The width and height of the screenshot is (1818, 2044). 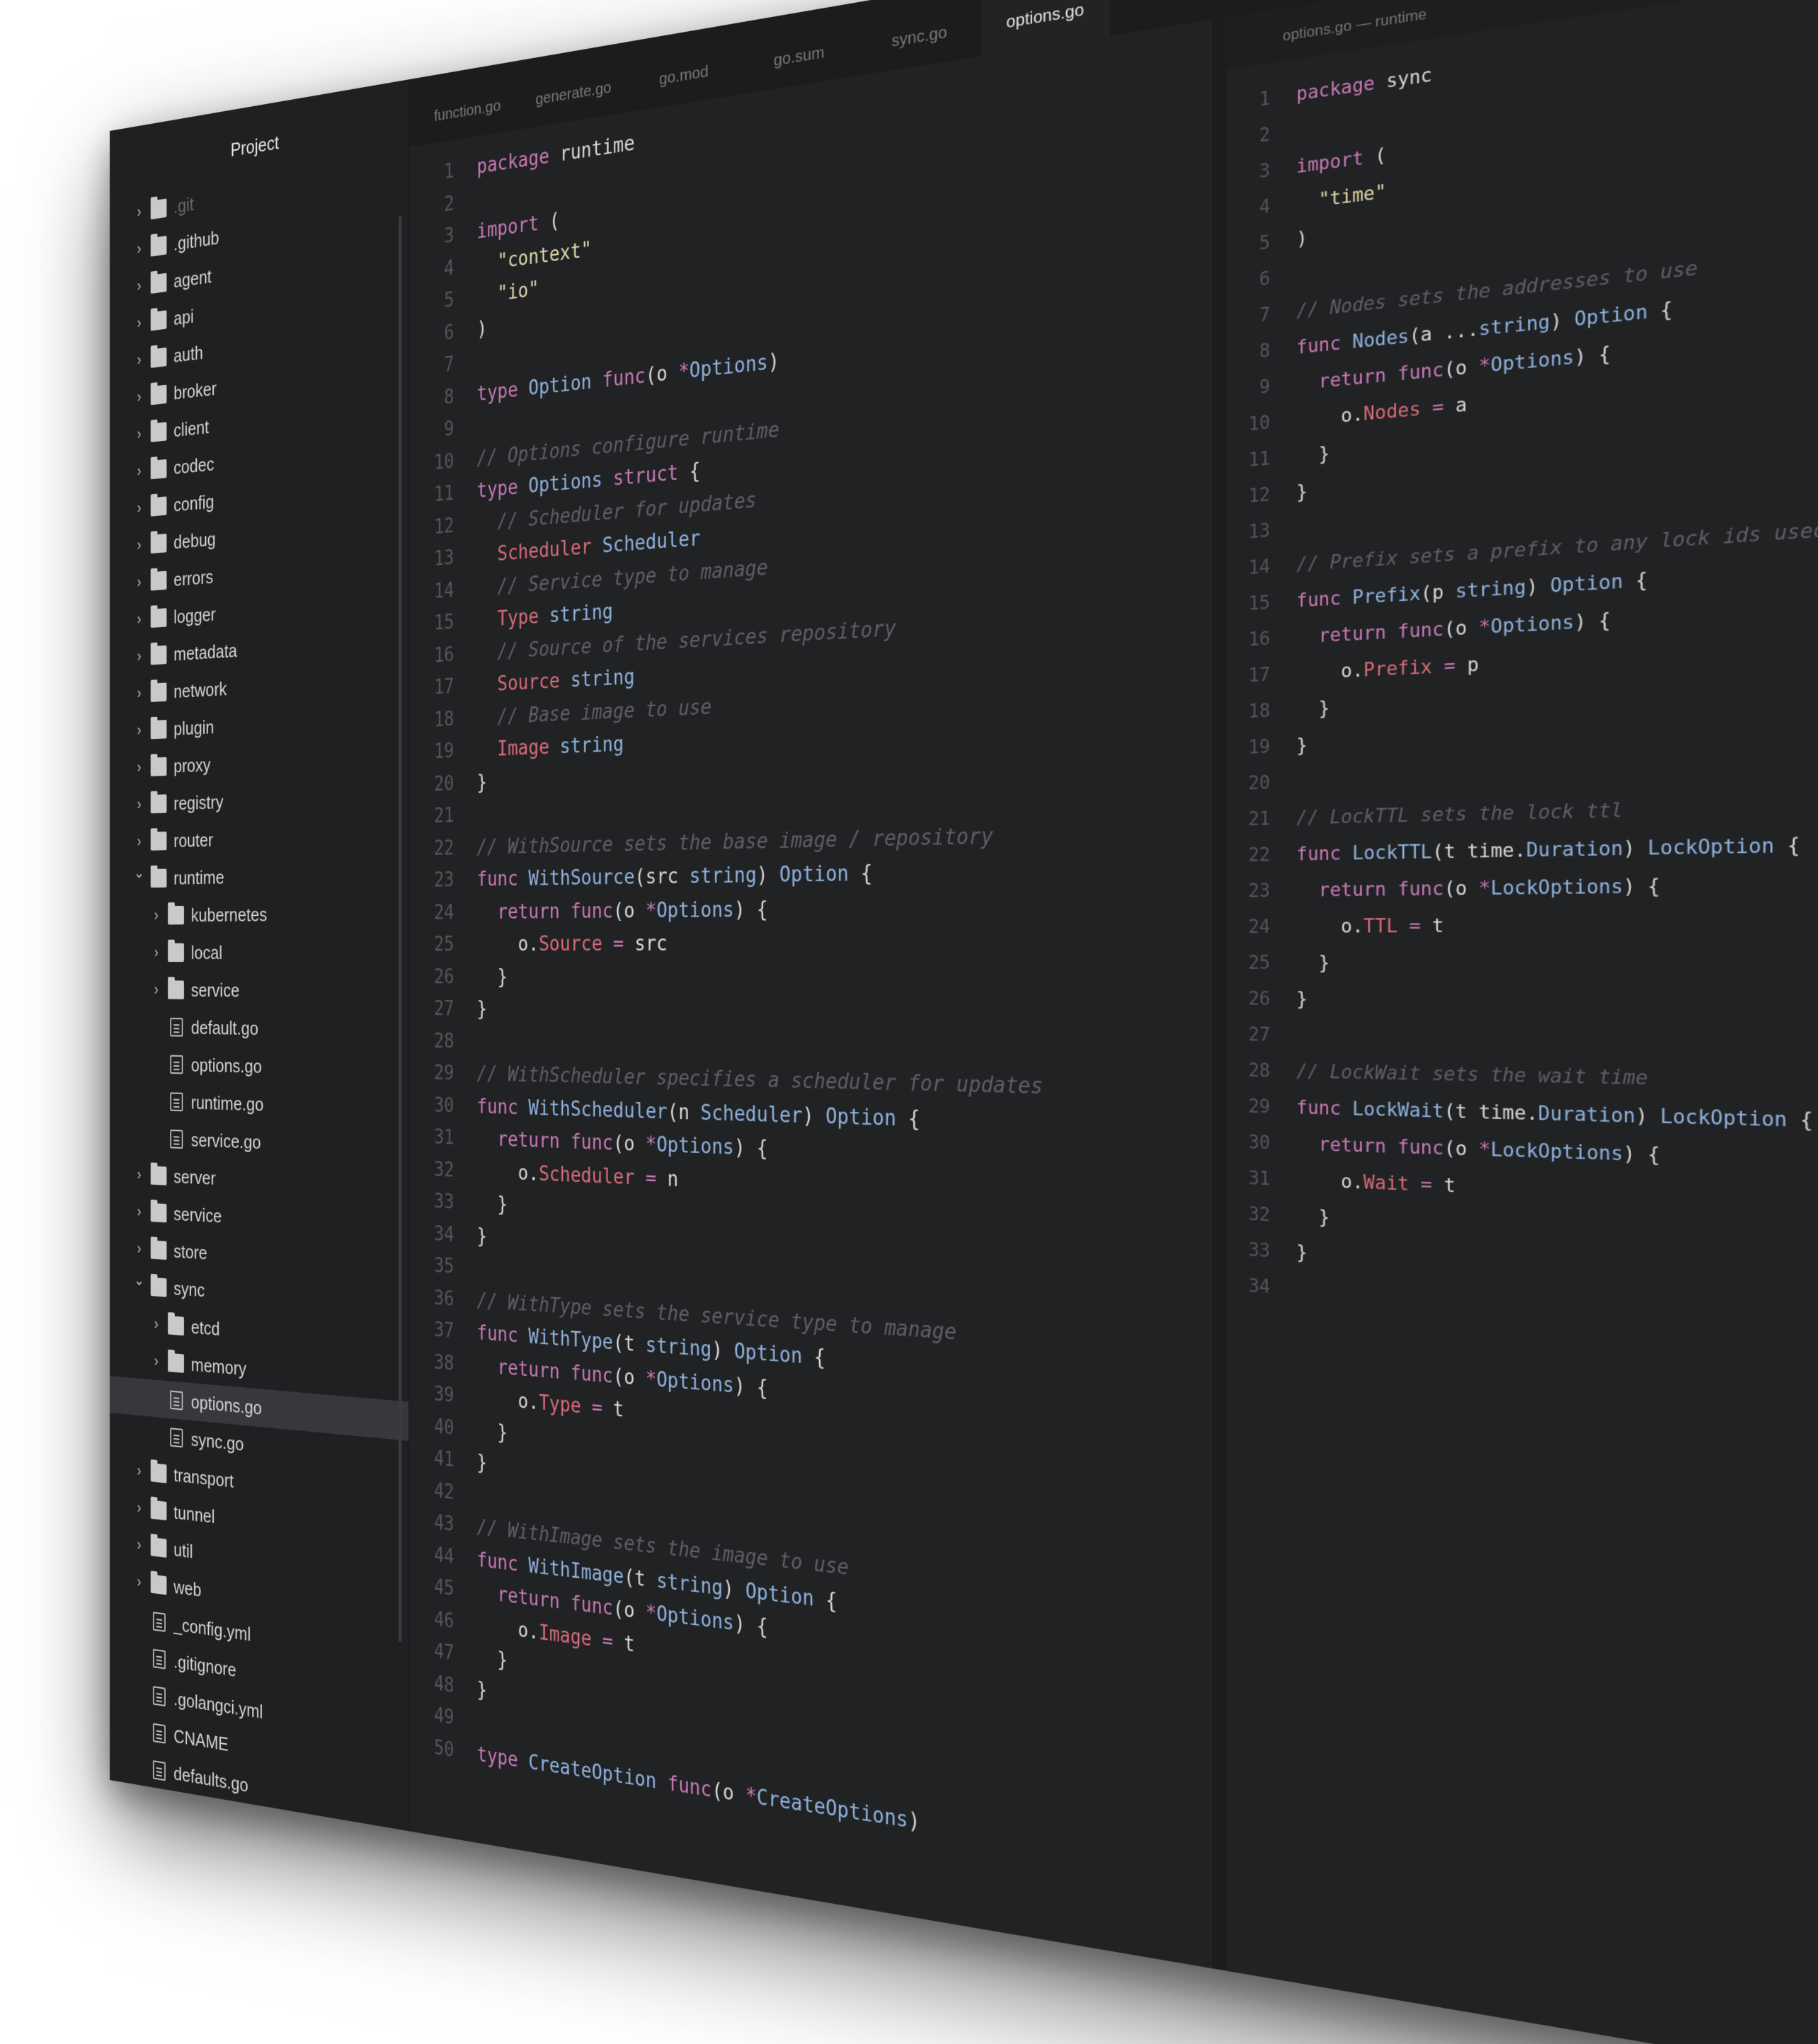 What do you see at coordinates (227, 1103) in the screenshot?
I see `tree-item-label: runtime.go` at bounding box center [227, 1103].